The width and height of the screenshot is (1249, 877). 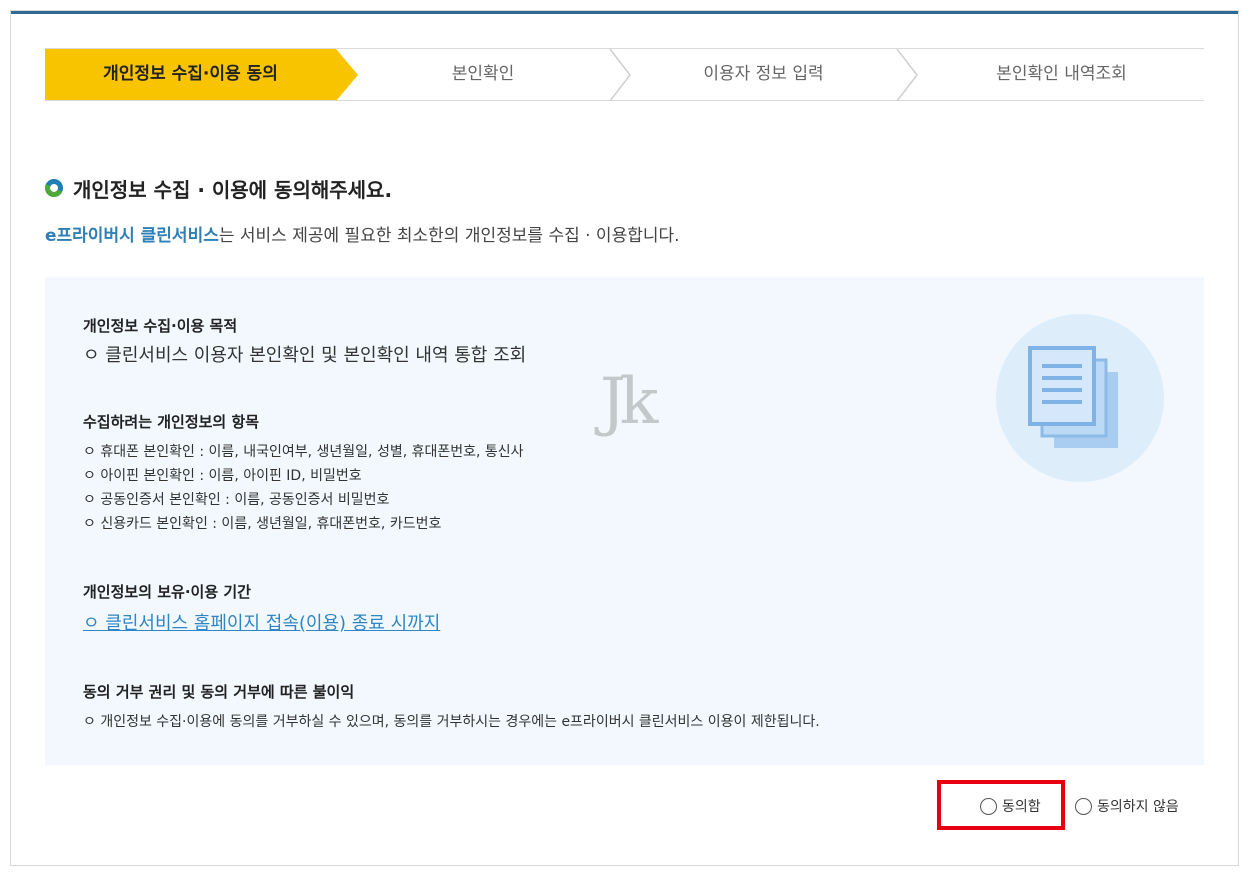 I want to click on step-label: 이용자 정보 입력, so click(x=763, y=74).